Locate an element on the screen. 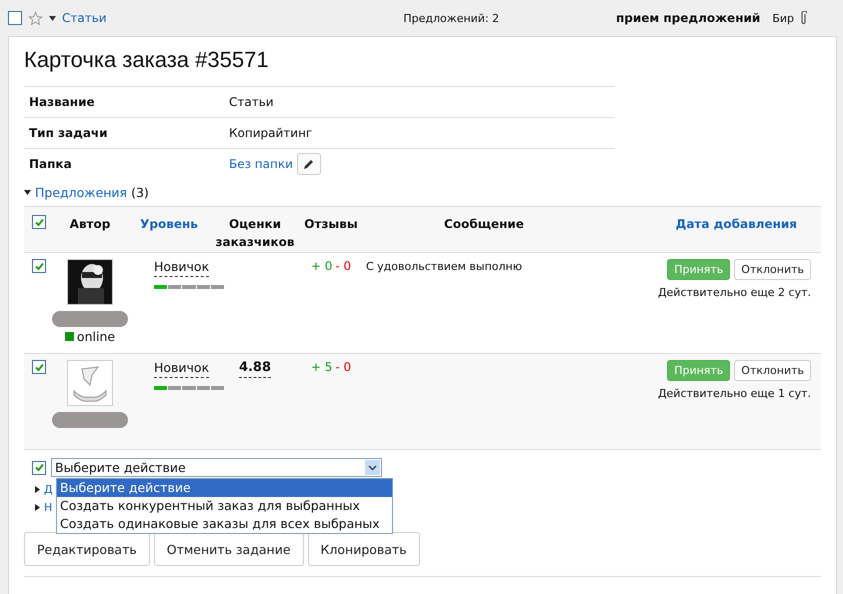 This screenshot has height=594, width=843. column-header: Уровень is located at coordinates (169, 233).